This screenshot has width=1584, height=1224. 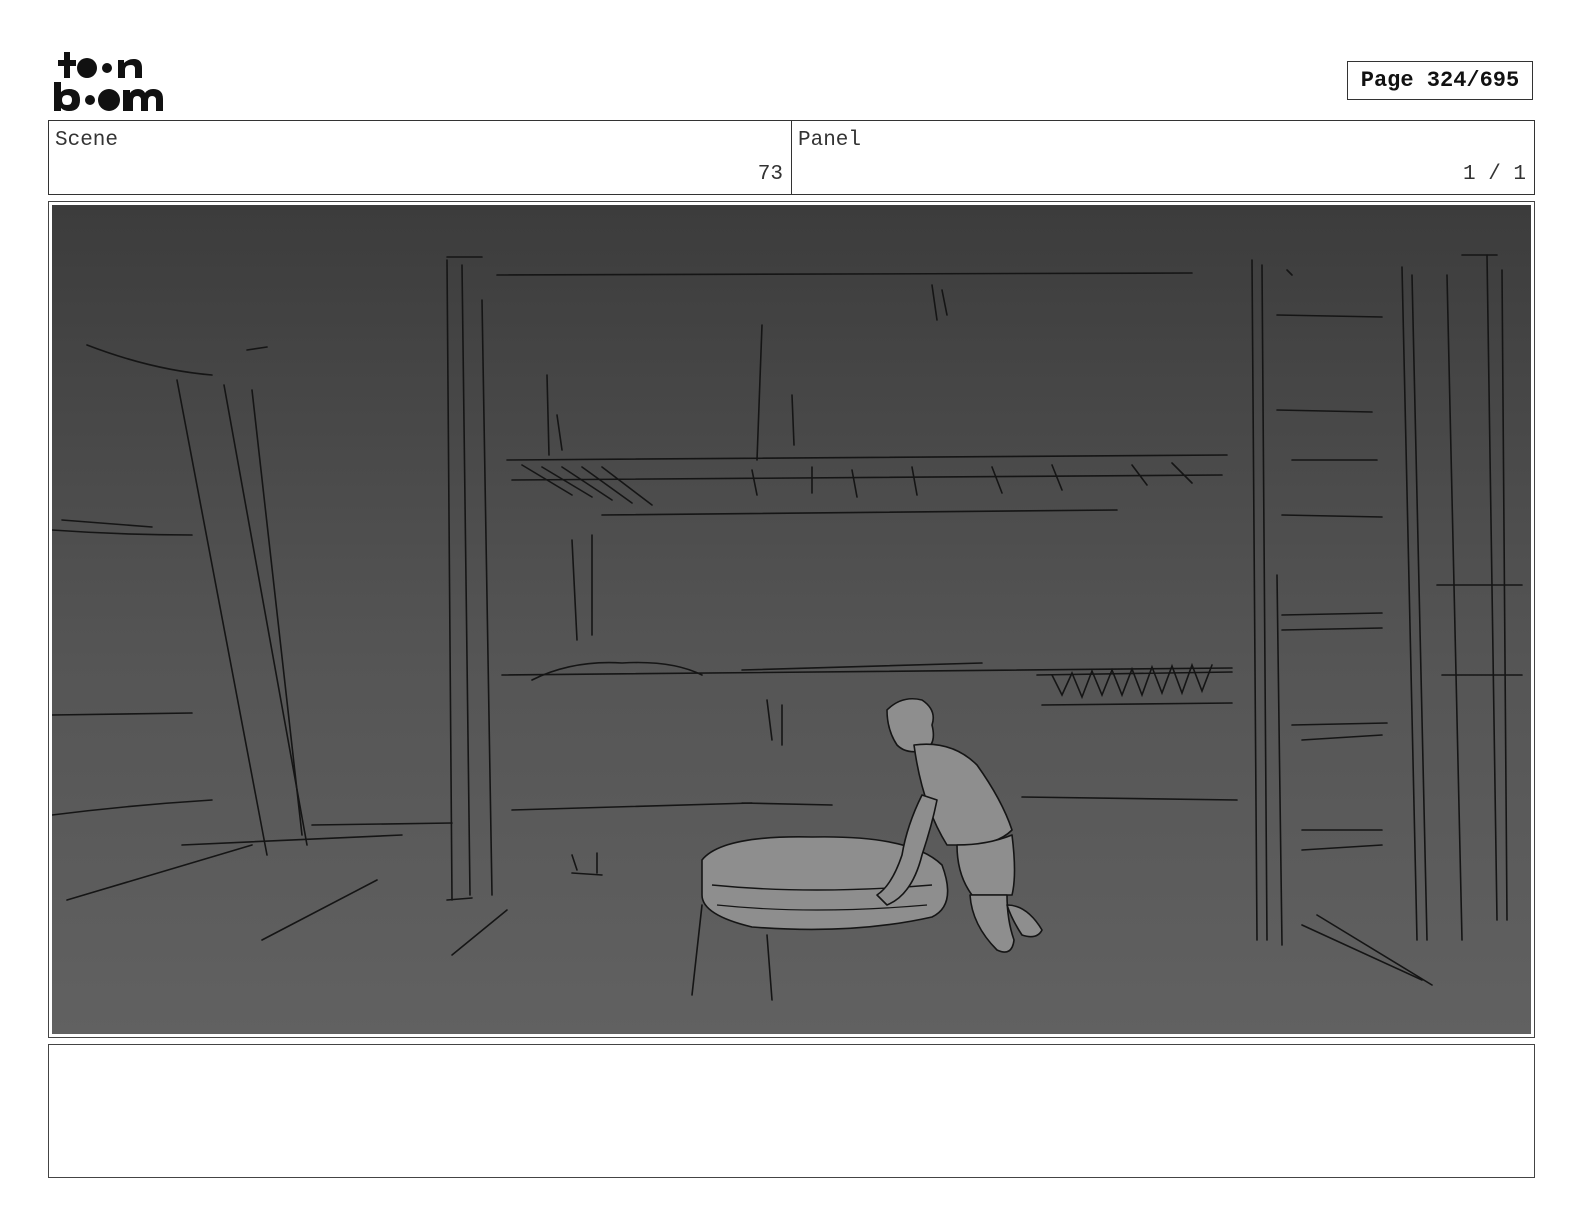 What do you see at coordinates (1494, 174) in the screenshot?
I see `panel-number: 1 / 1` at bounding box center [1494, 174].